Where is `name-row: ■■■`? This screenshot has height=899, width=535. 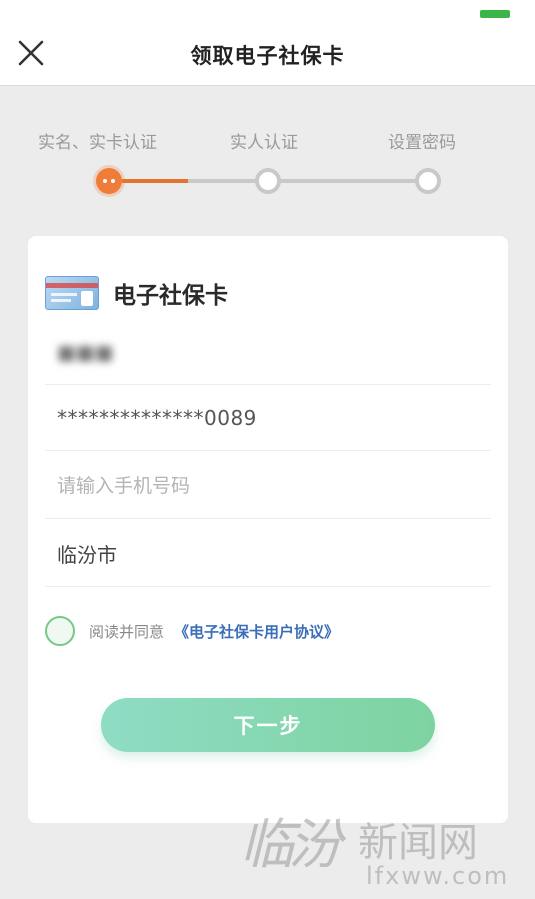 name-row: ■■■ is located at coordinates (268, 352).